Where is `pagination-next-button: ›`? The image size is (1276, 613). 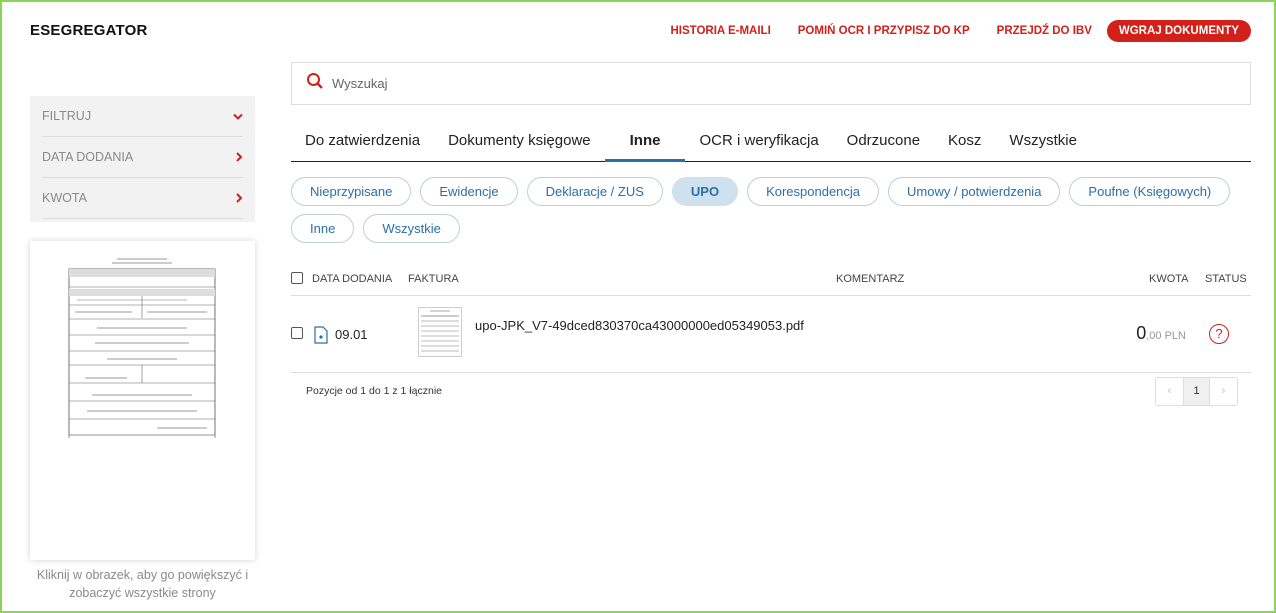 pagination-next-button: › is located at coordinates (1223, 391).